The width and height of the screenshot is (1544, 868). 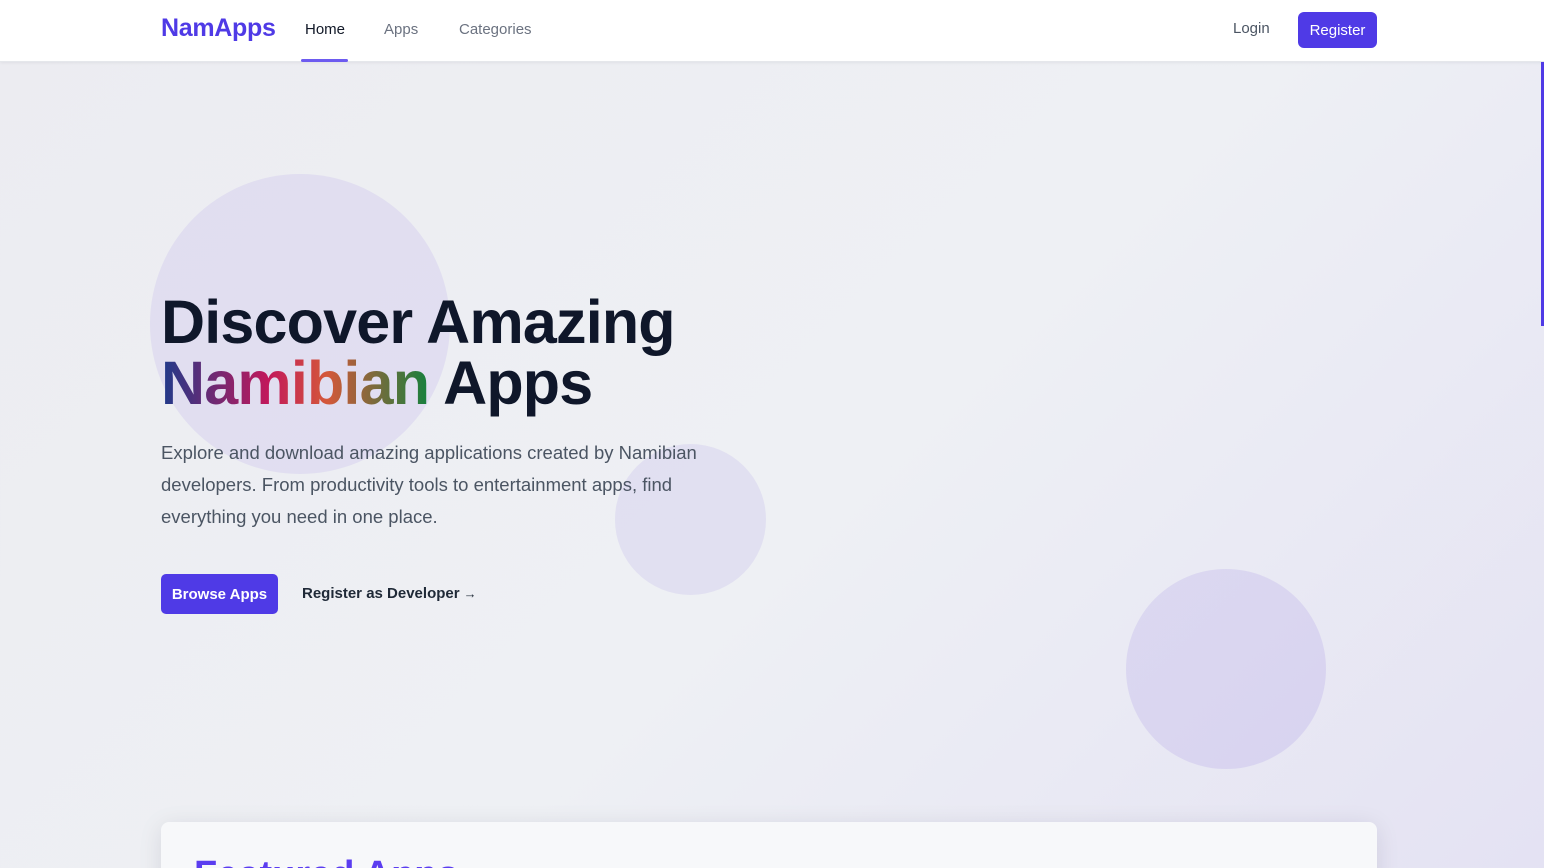 I want to click on hero-title-highlight: Namibian, so click(x=295, y=383).